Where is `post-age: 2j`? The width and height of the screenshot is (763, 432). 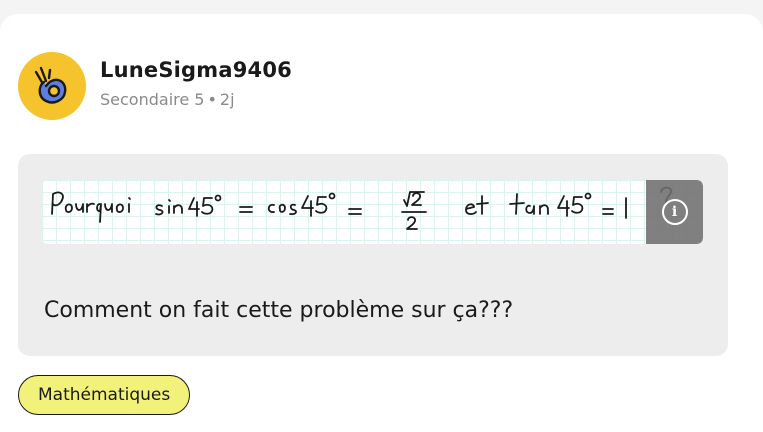
post-age: 2j is located at coordinates (227, 99).